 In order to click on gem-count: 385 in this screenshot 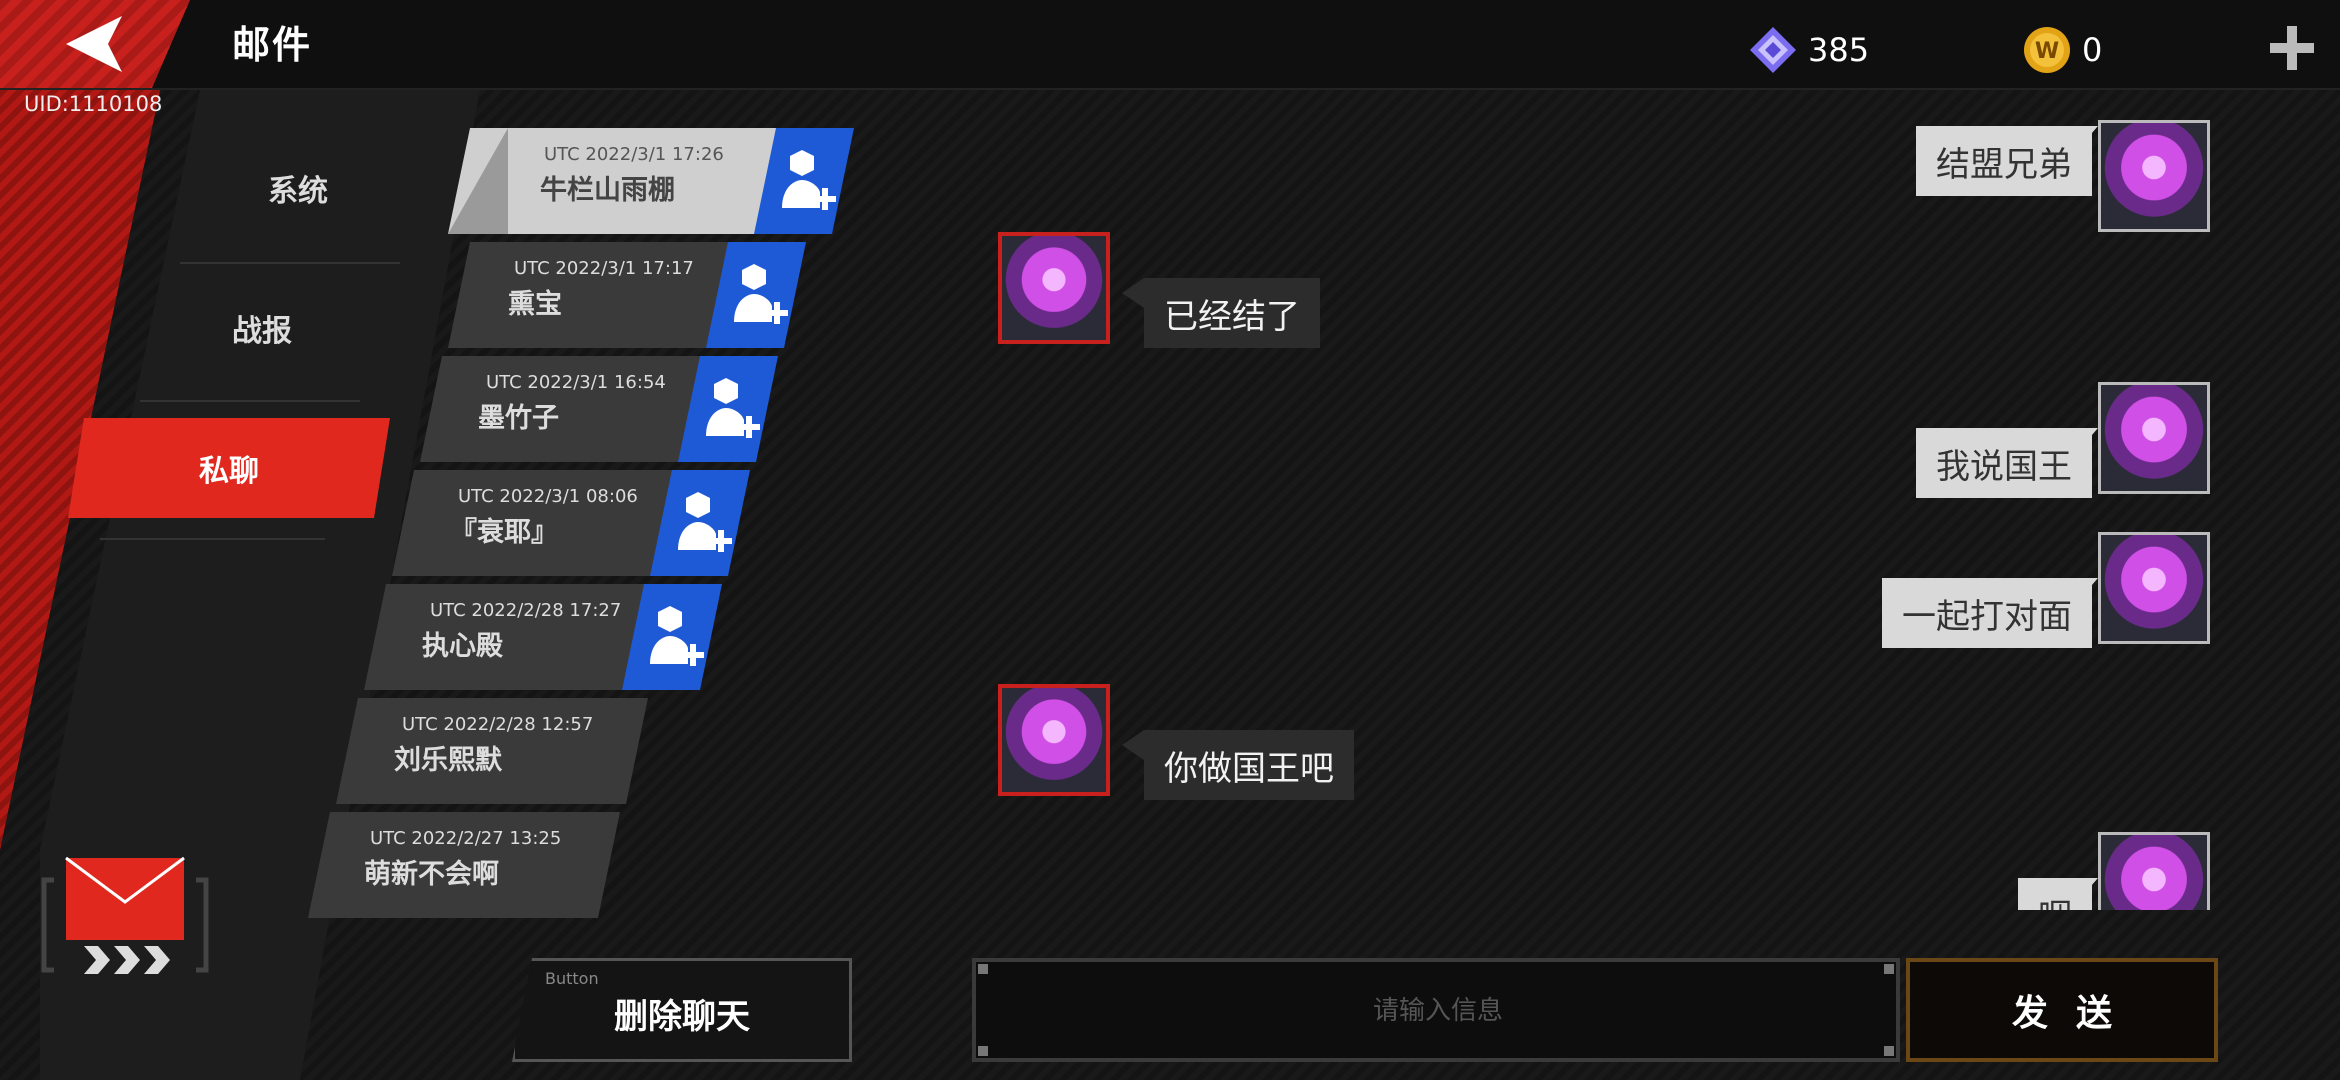, I will do `click(1839, 50)`.